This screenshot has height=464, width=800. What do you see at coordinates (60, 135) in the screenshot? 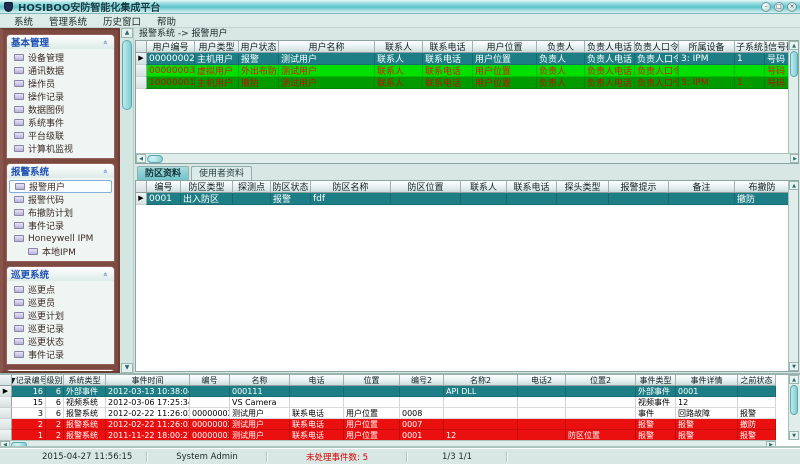
I see `sidebar-item: 平台级联` at bounding box center [60, 135].